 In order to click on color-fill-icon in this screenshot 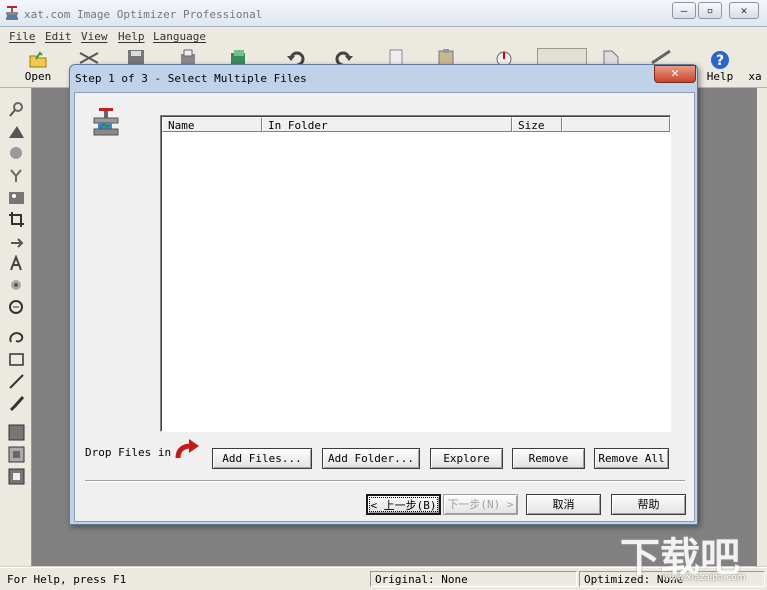, I will do `click(16, 432)`.